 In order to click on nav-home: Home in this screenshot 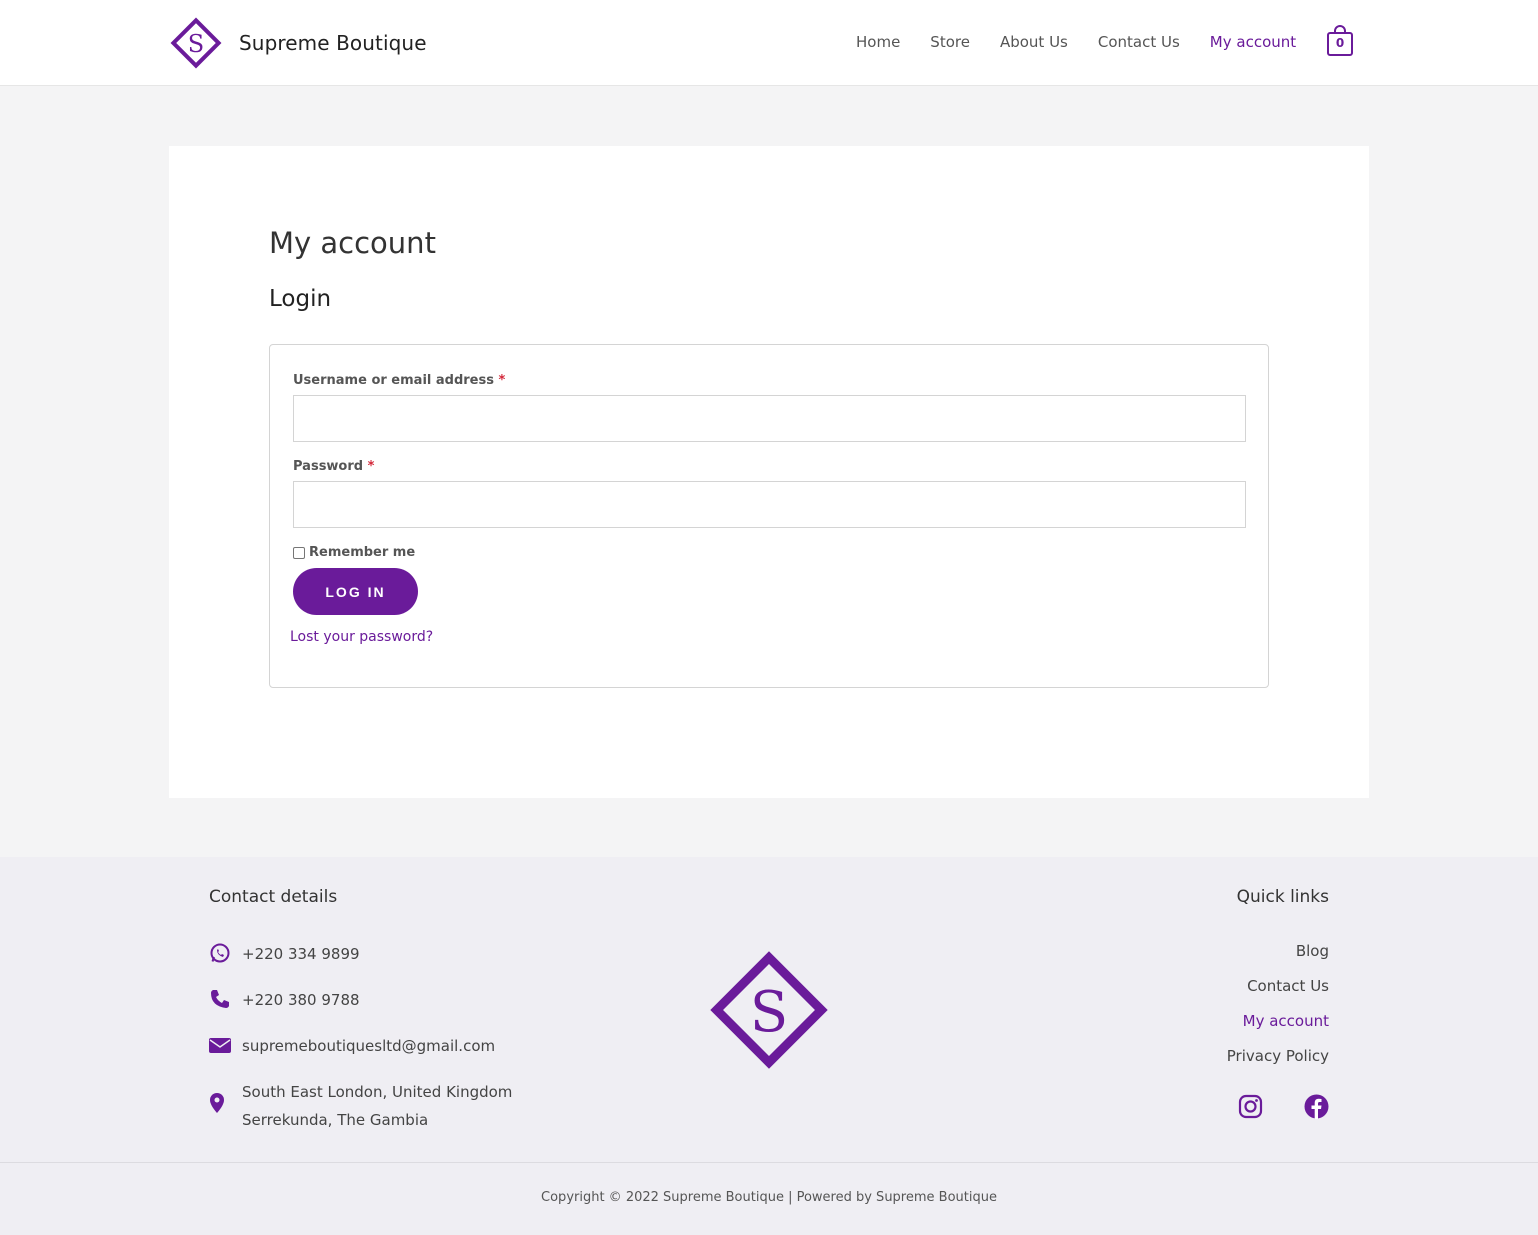, I will do `click(878, 42)`.